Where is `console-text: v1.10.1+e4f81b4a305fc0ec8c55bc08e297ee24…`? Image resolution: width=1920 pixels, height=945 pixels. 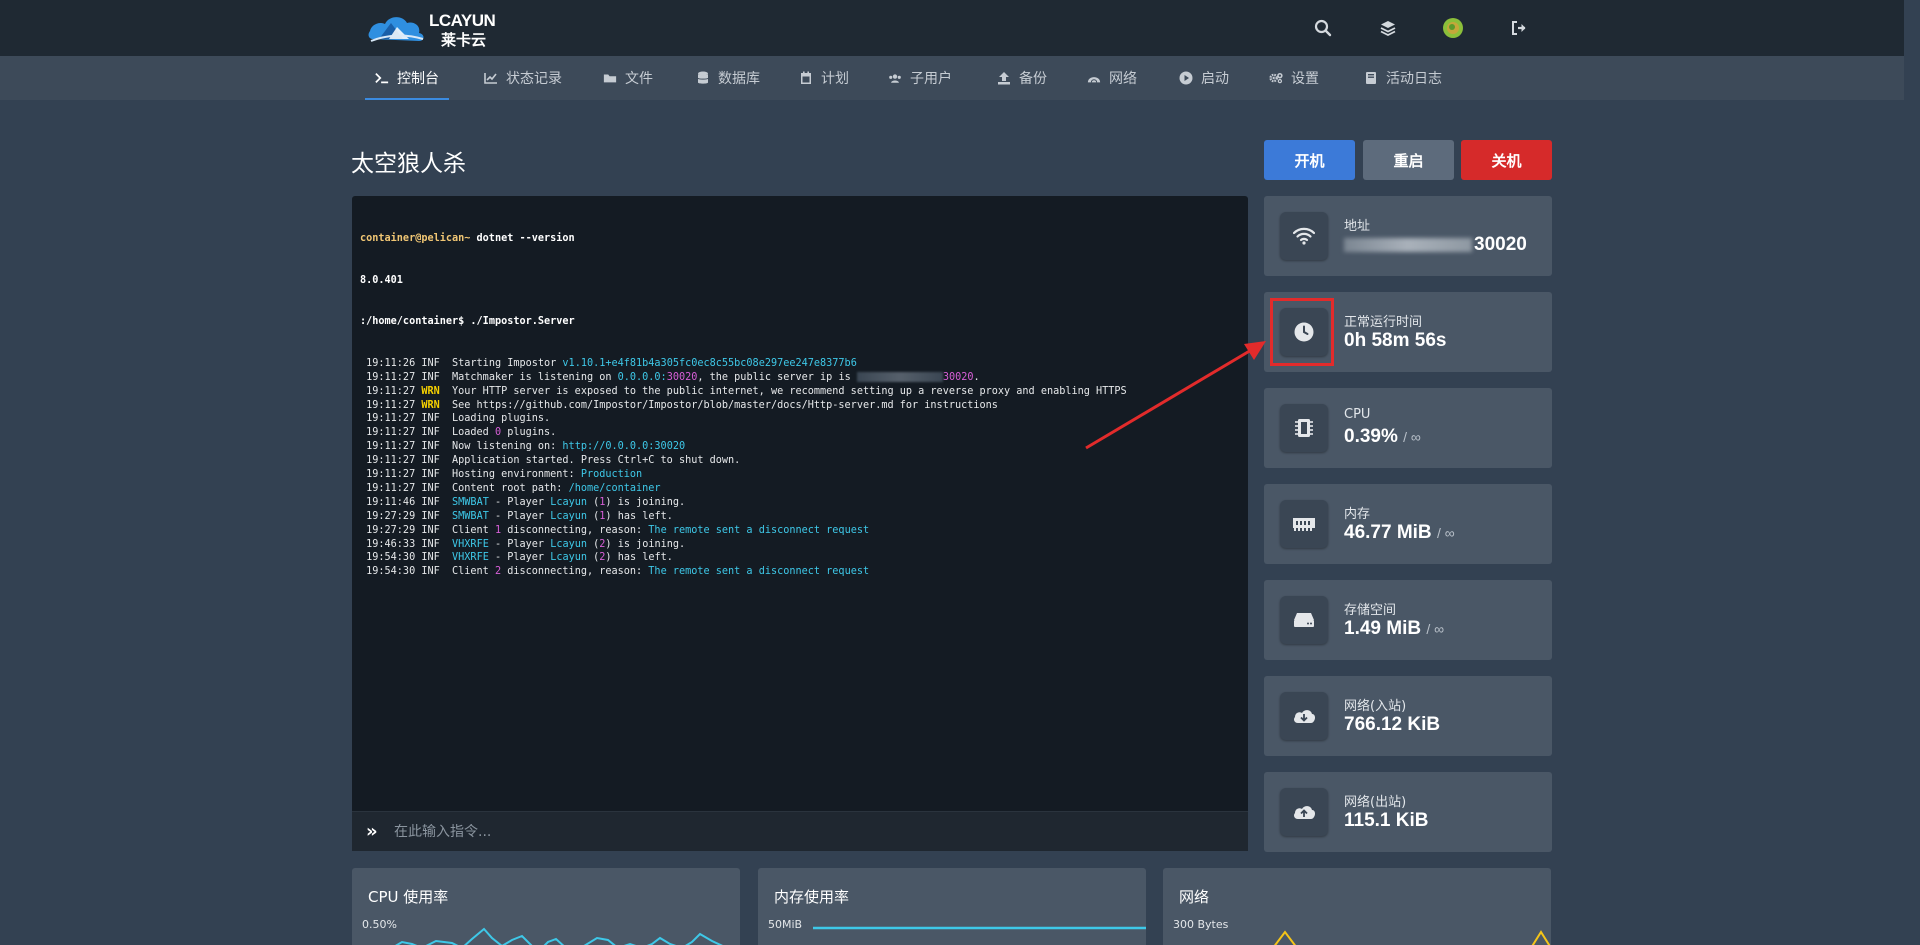 console-text: v1.10.1+e4f81b4a305fc0ec8c55bc08e297ee24… is located at coordinates (709, 363).